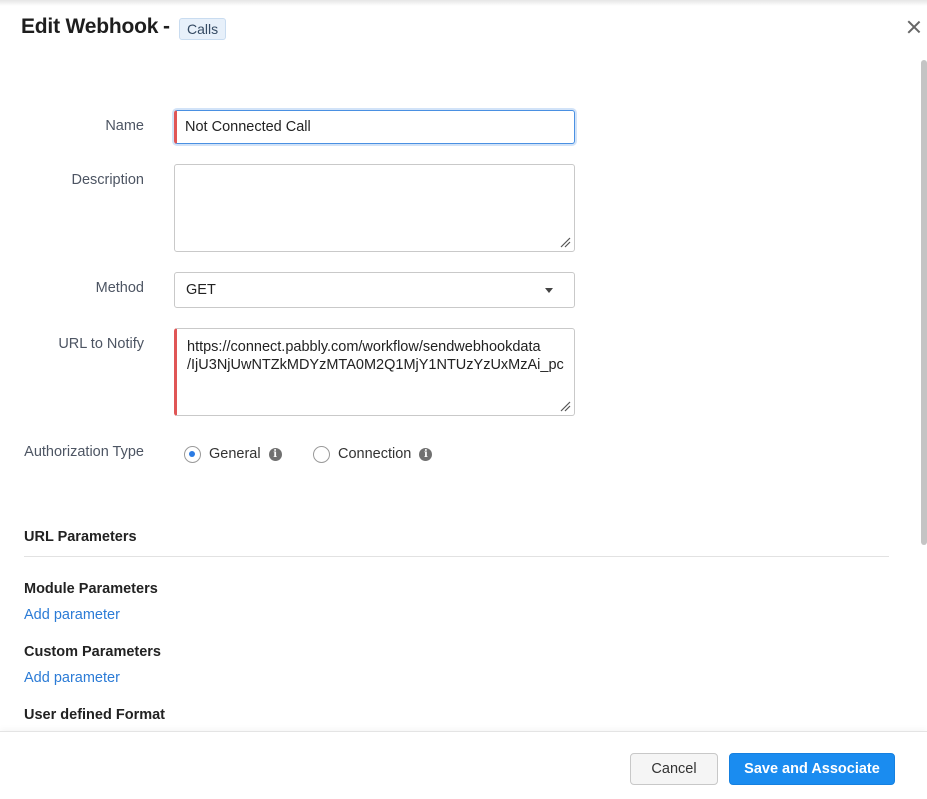 Image resolution: width=927 pixels, height=799 pixels. Describe the element at coordinates (90, 26) in the screenshot. I see `dialog-title: Edit Webhook` at that location.